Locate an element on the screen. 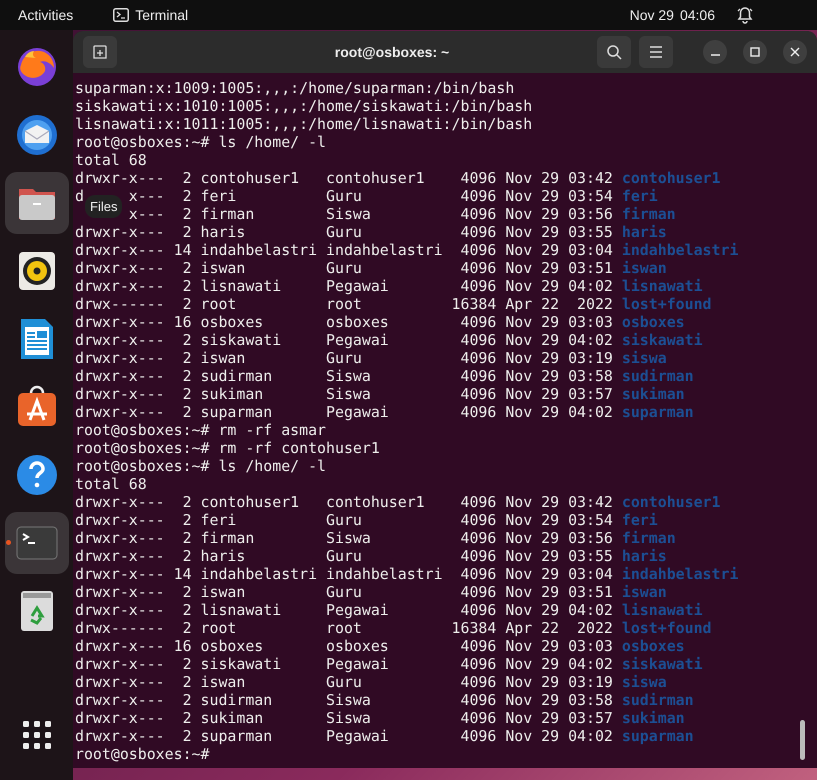 This screenshot has width=817, height=780. scrollbar is located at coordinates (802, 740).